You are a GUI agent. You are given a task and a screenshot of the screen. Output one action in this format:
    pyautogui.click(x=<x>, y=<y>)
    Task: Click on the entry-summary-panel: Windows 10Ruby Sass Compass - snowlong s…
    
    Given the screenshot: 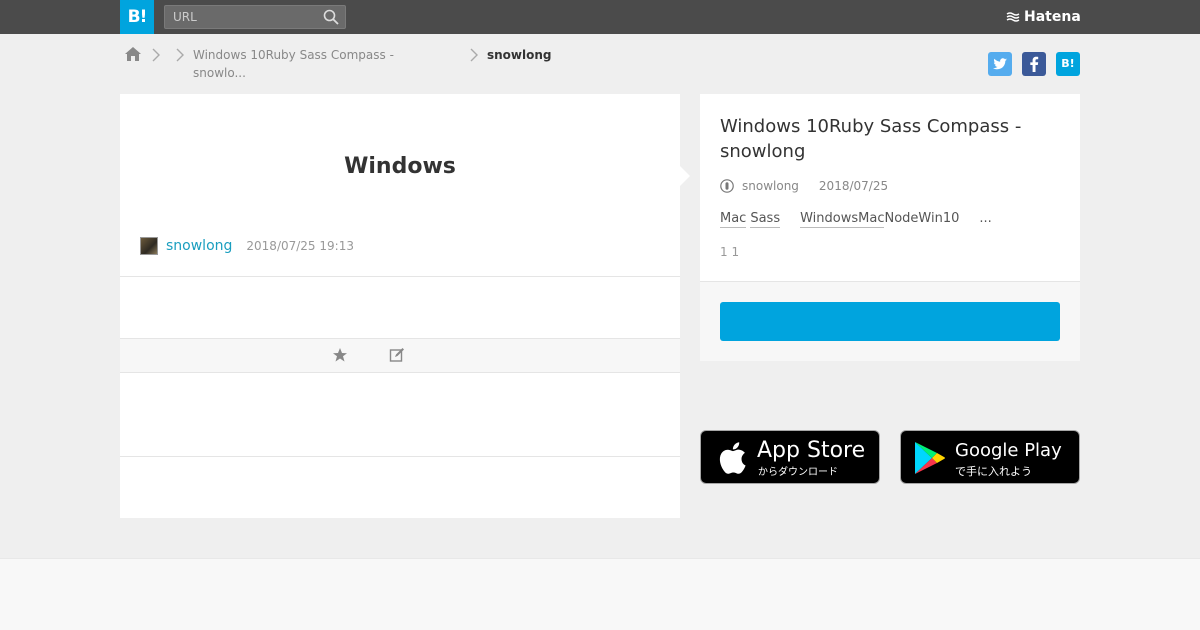 What is the action you would take?
    pyautogui.click(x=890, y=227)
    